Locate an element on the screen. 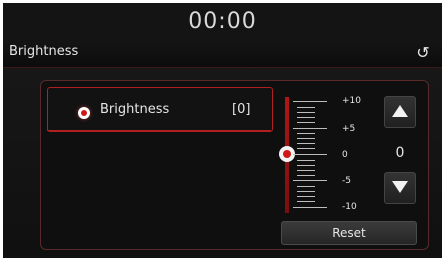  title-bar: Brightness ↺ is located at coordinates (222, 53).